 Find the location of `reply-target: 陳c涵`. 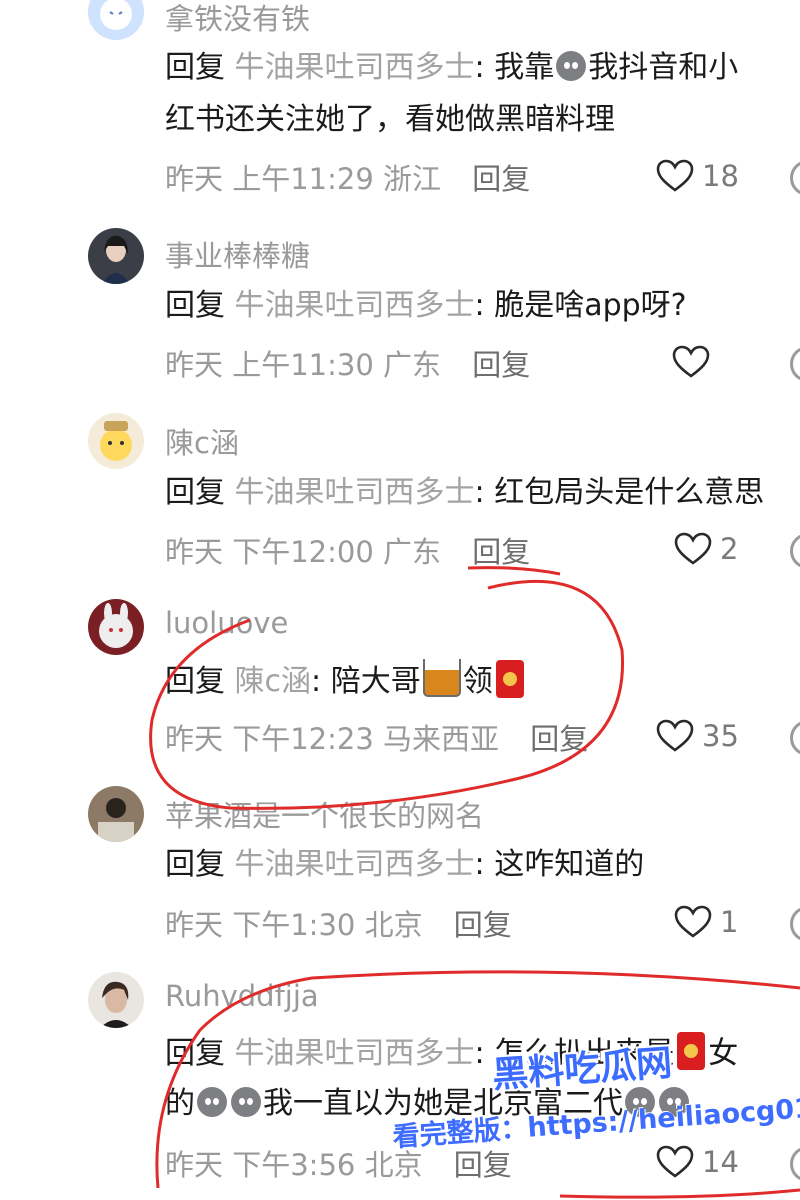

reply-target: 陳c涵 is located at coordinates (273, 681).